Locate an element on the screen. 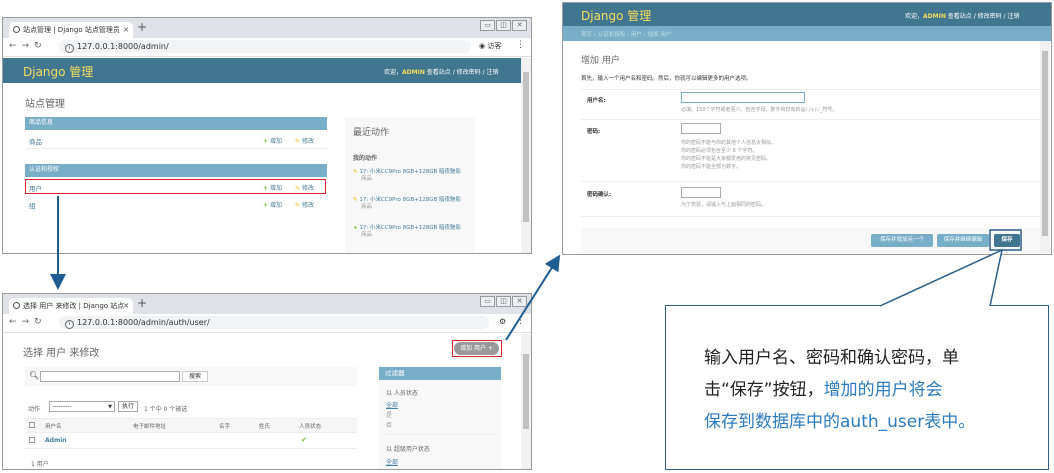  arrow-up-right is located at coordinates (533, 297).